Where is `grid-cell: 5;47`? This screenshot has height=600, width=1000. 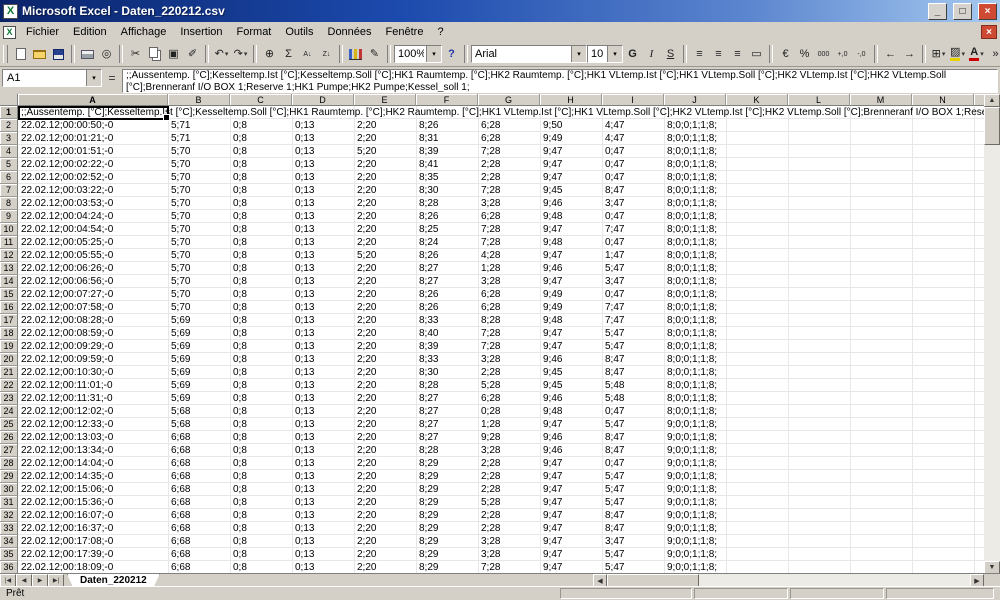
grid-cell: 5;47 is located at coordinates (633, 268).